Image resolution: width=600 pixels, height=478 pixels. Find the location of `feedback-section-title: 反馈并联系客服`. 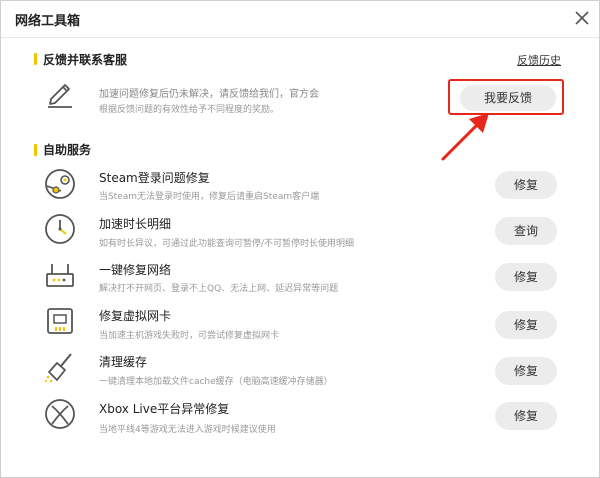

feedback-section-title: 反馈并联系客服 is located at coordinates (85, 60).